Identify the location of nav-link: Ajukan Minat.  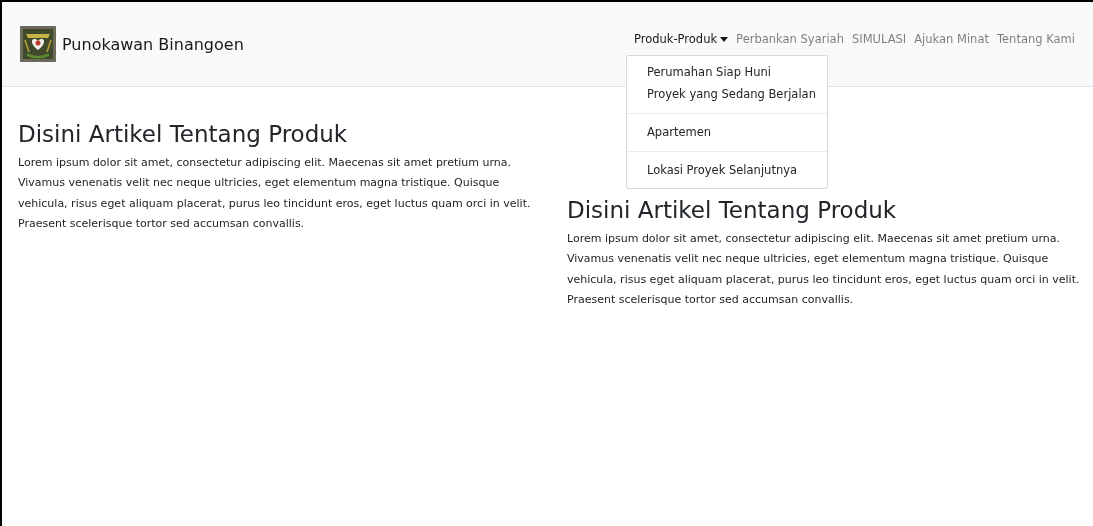
(951, 39).